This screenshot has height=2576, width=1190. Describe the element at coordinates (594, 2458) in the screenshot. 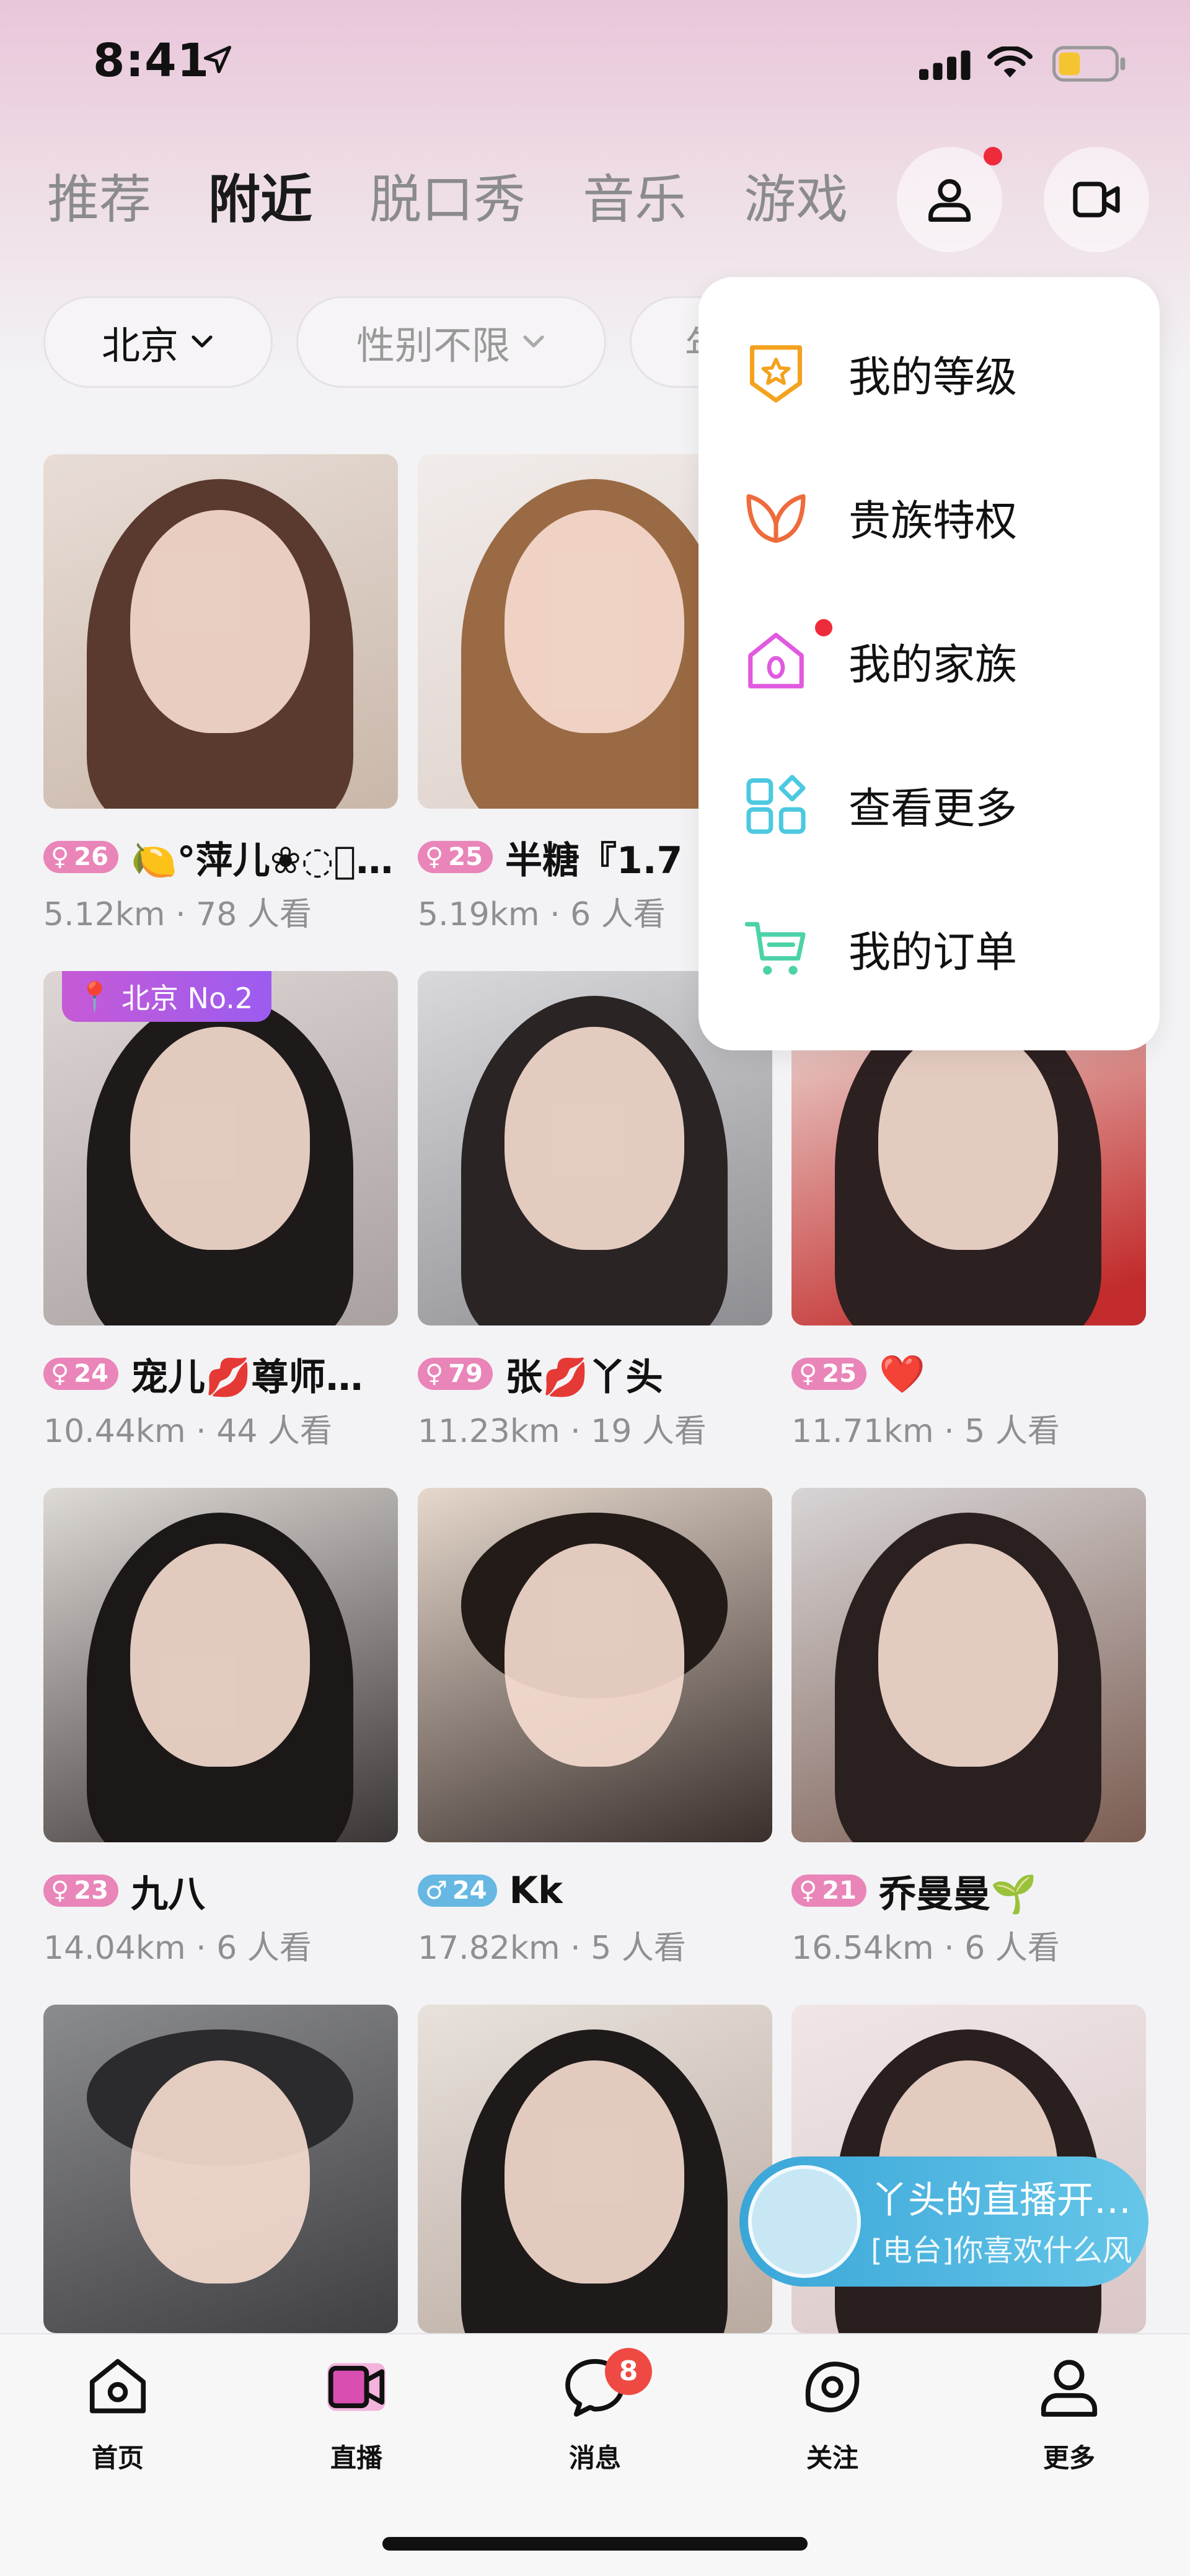

I see `nav-label: 消息` at that location.